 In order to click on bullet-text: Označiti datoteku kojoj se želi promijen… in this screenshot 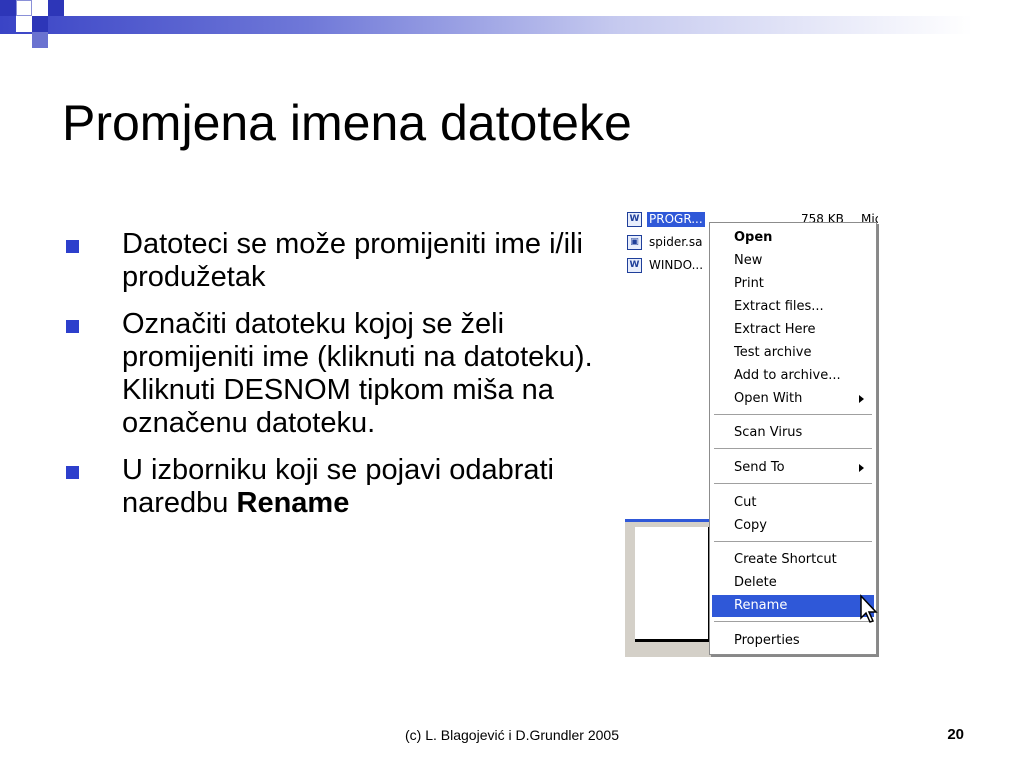, I will do `click(357, 373)`.